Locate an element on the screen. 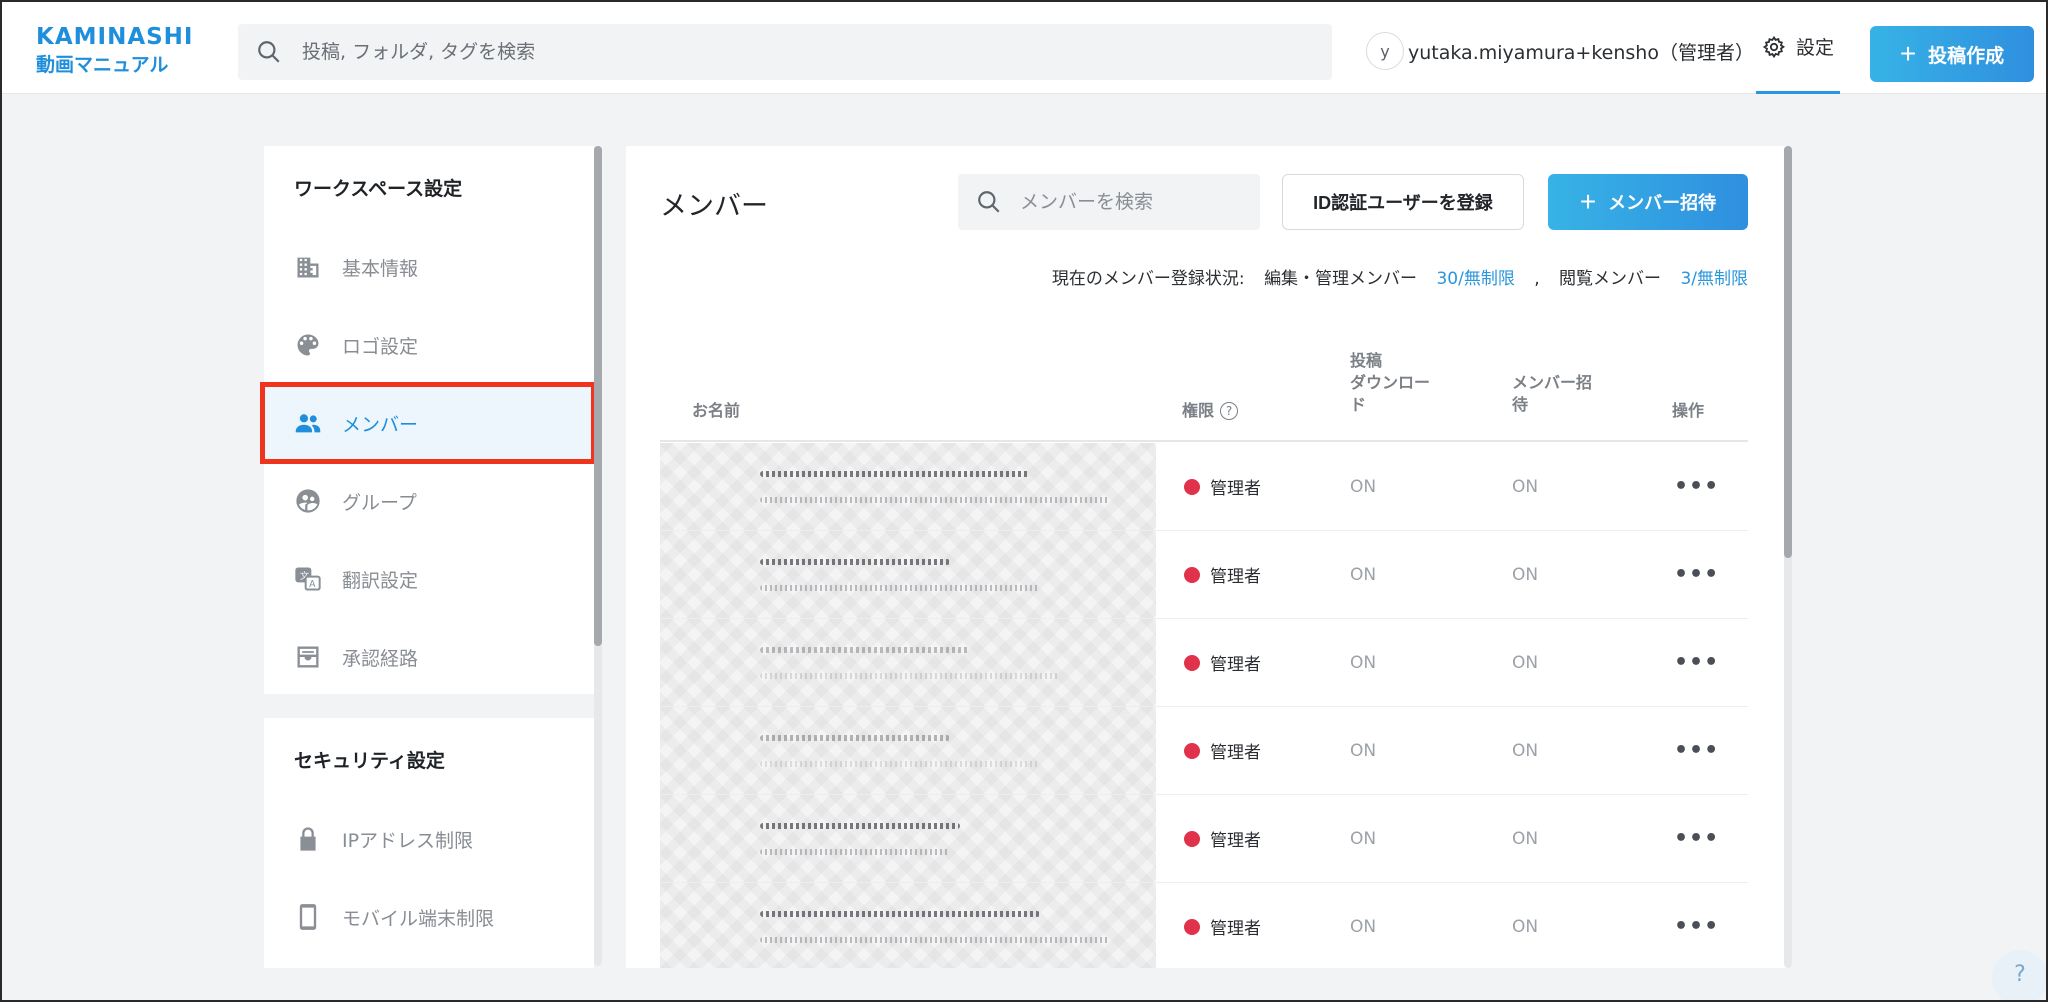 Image resolution: width=2048 pixels, height=1002 pixels. security-settings-title: セキュリティ設定 is located at coordinates (369, 760).